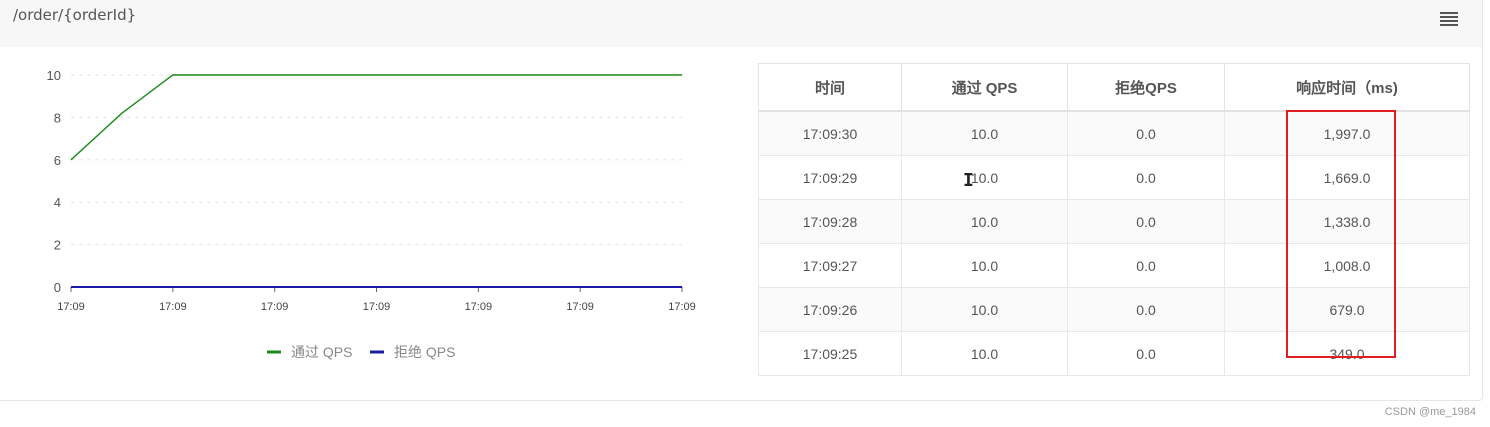 This screenshot has width=1490, height=427. What do you see at coordinates (741, 23) in the screenshot?
I see `panel-header: /order/{orderId}` at bounding box center [741, 23].